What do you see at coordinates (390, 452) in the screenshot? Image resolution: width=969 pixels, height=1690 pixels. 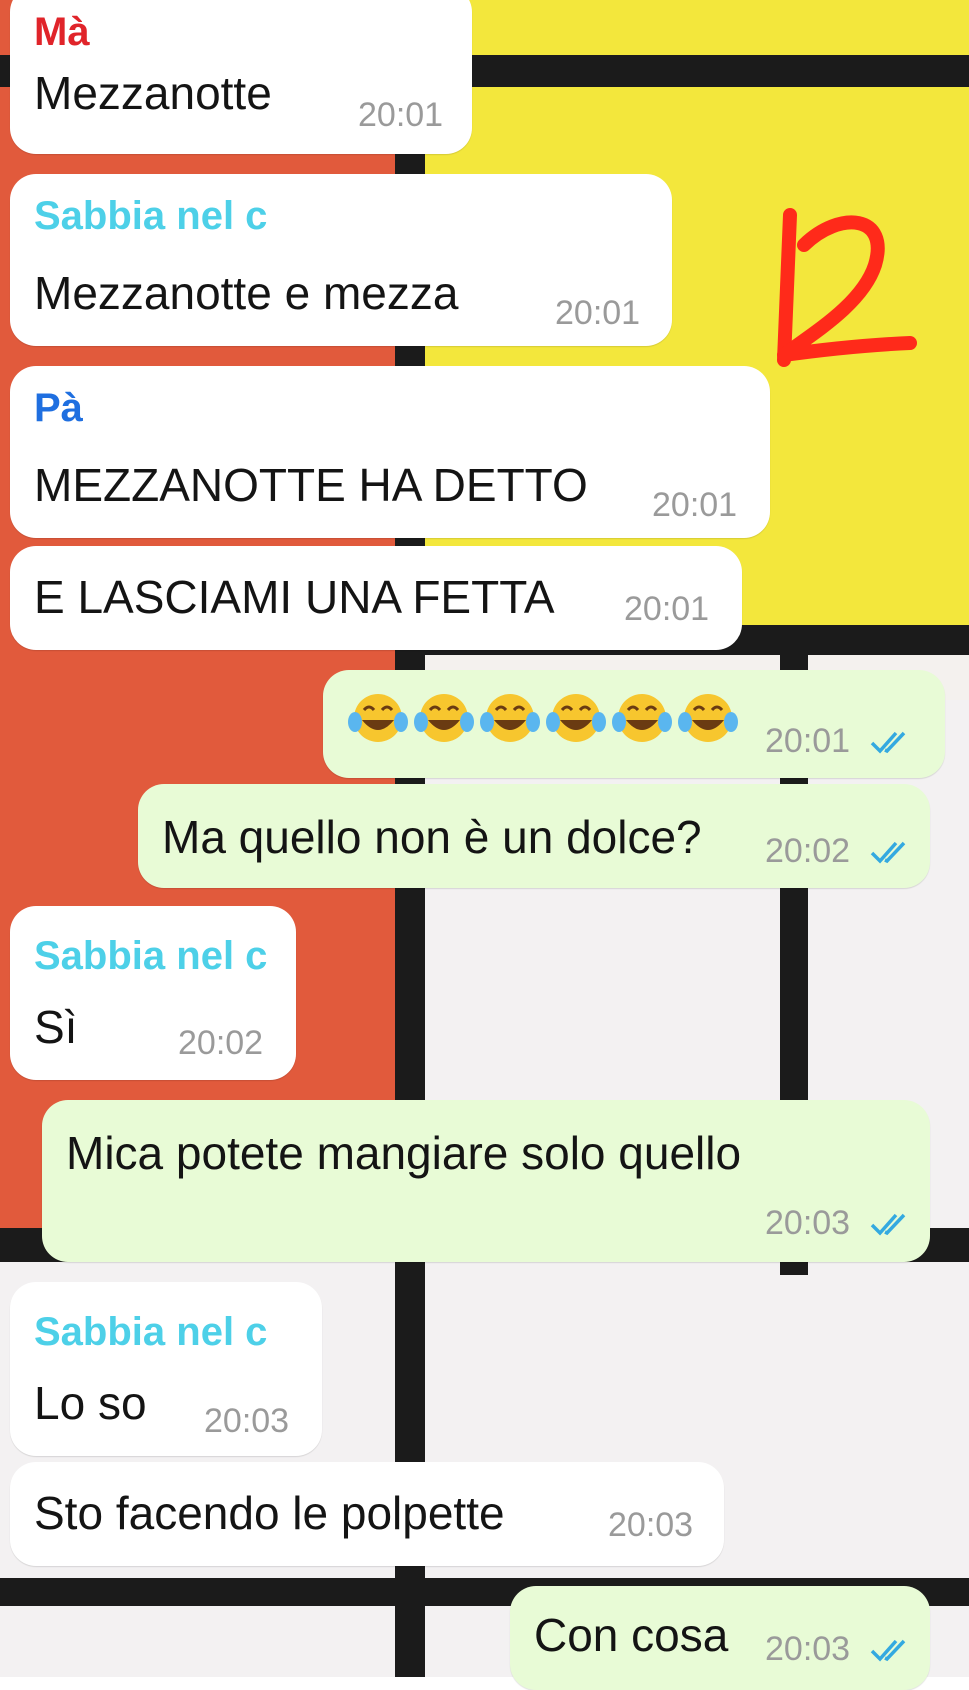 I see `message-bubble: Pà MEZZANOTTE HA DETTO 20:01` at bounding box center [390, 452].